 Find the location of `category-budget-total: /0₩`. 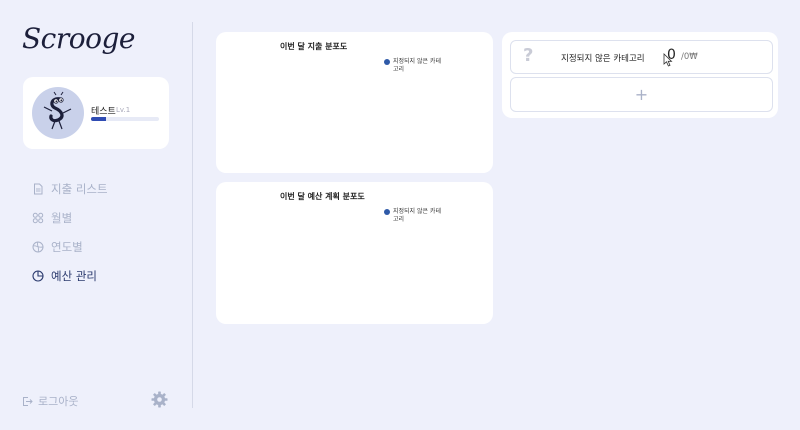

category-budget-total: /0₩ is located at coordinates (689, 57).